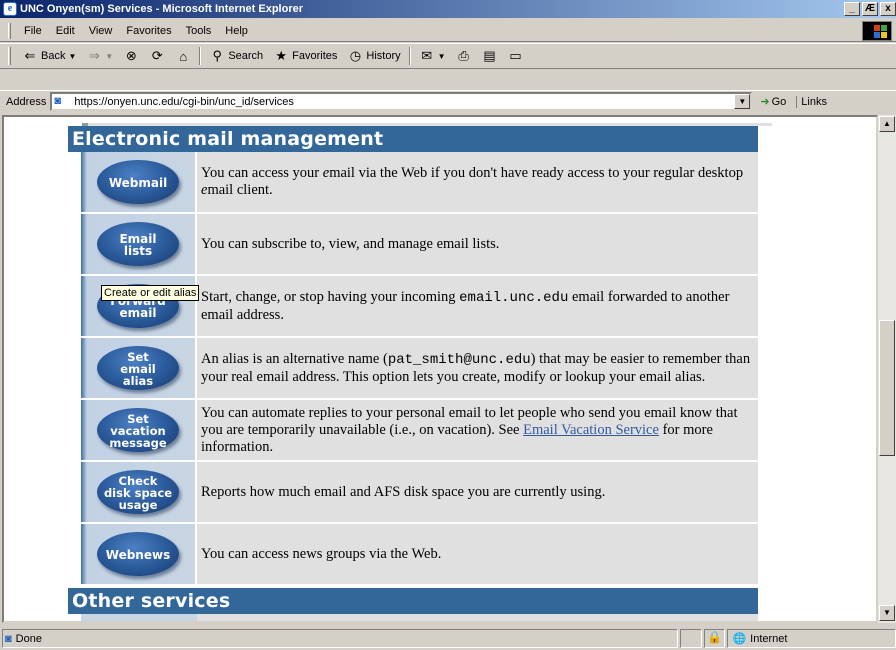  What do you see at coordinates (138, 244) in the screenshot?
I see `email-lists-button: Email lists` at bounding box center [138, 244].